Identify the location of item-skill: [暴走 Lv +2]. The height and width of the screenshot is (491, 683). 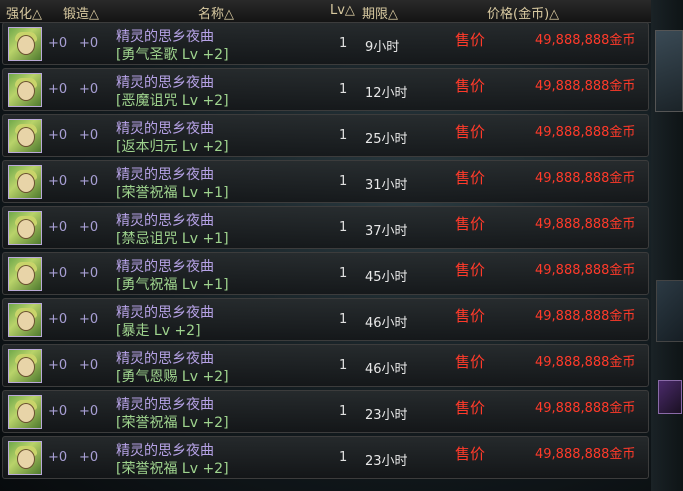
(158, 331).